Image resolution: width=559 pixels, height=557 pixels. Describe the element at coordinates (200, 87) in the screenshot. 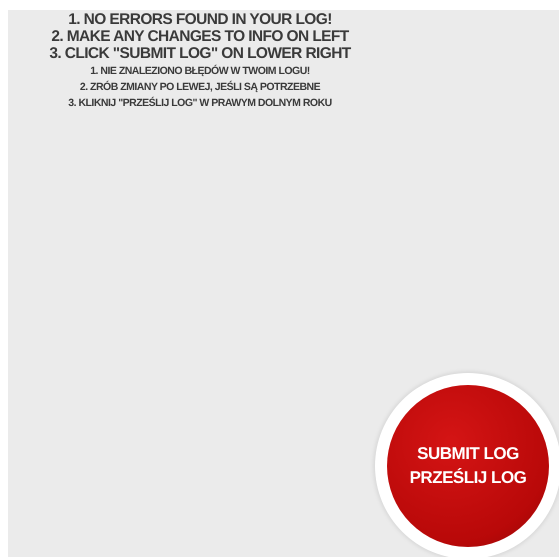

I see `instruction-text: 2. ZRÓB ZMIANY PO LEWEJ, JEŚLI SĄ POTRZEBNE` at that location.